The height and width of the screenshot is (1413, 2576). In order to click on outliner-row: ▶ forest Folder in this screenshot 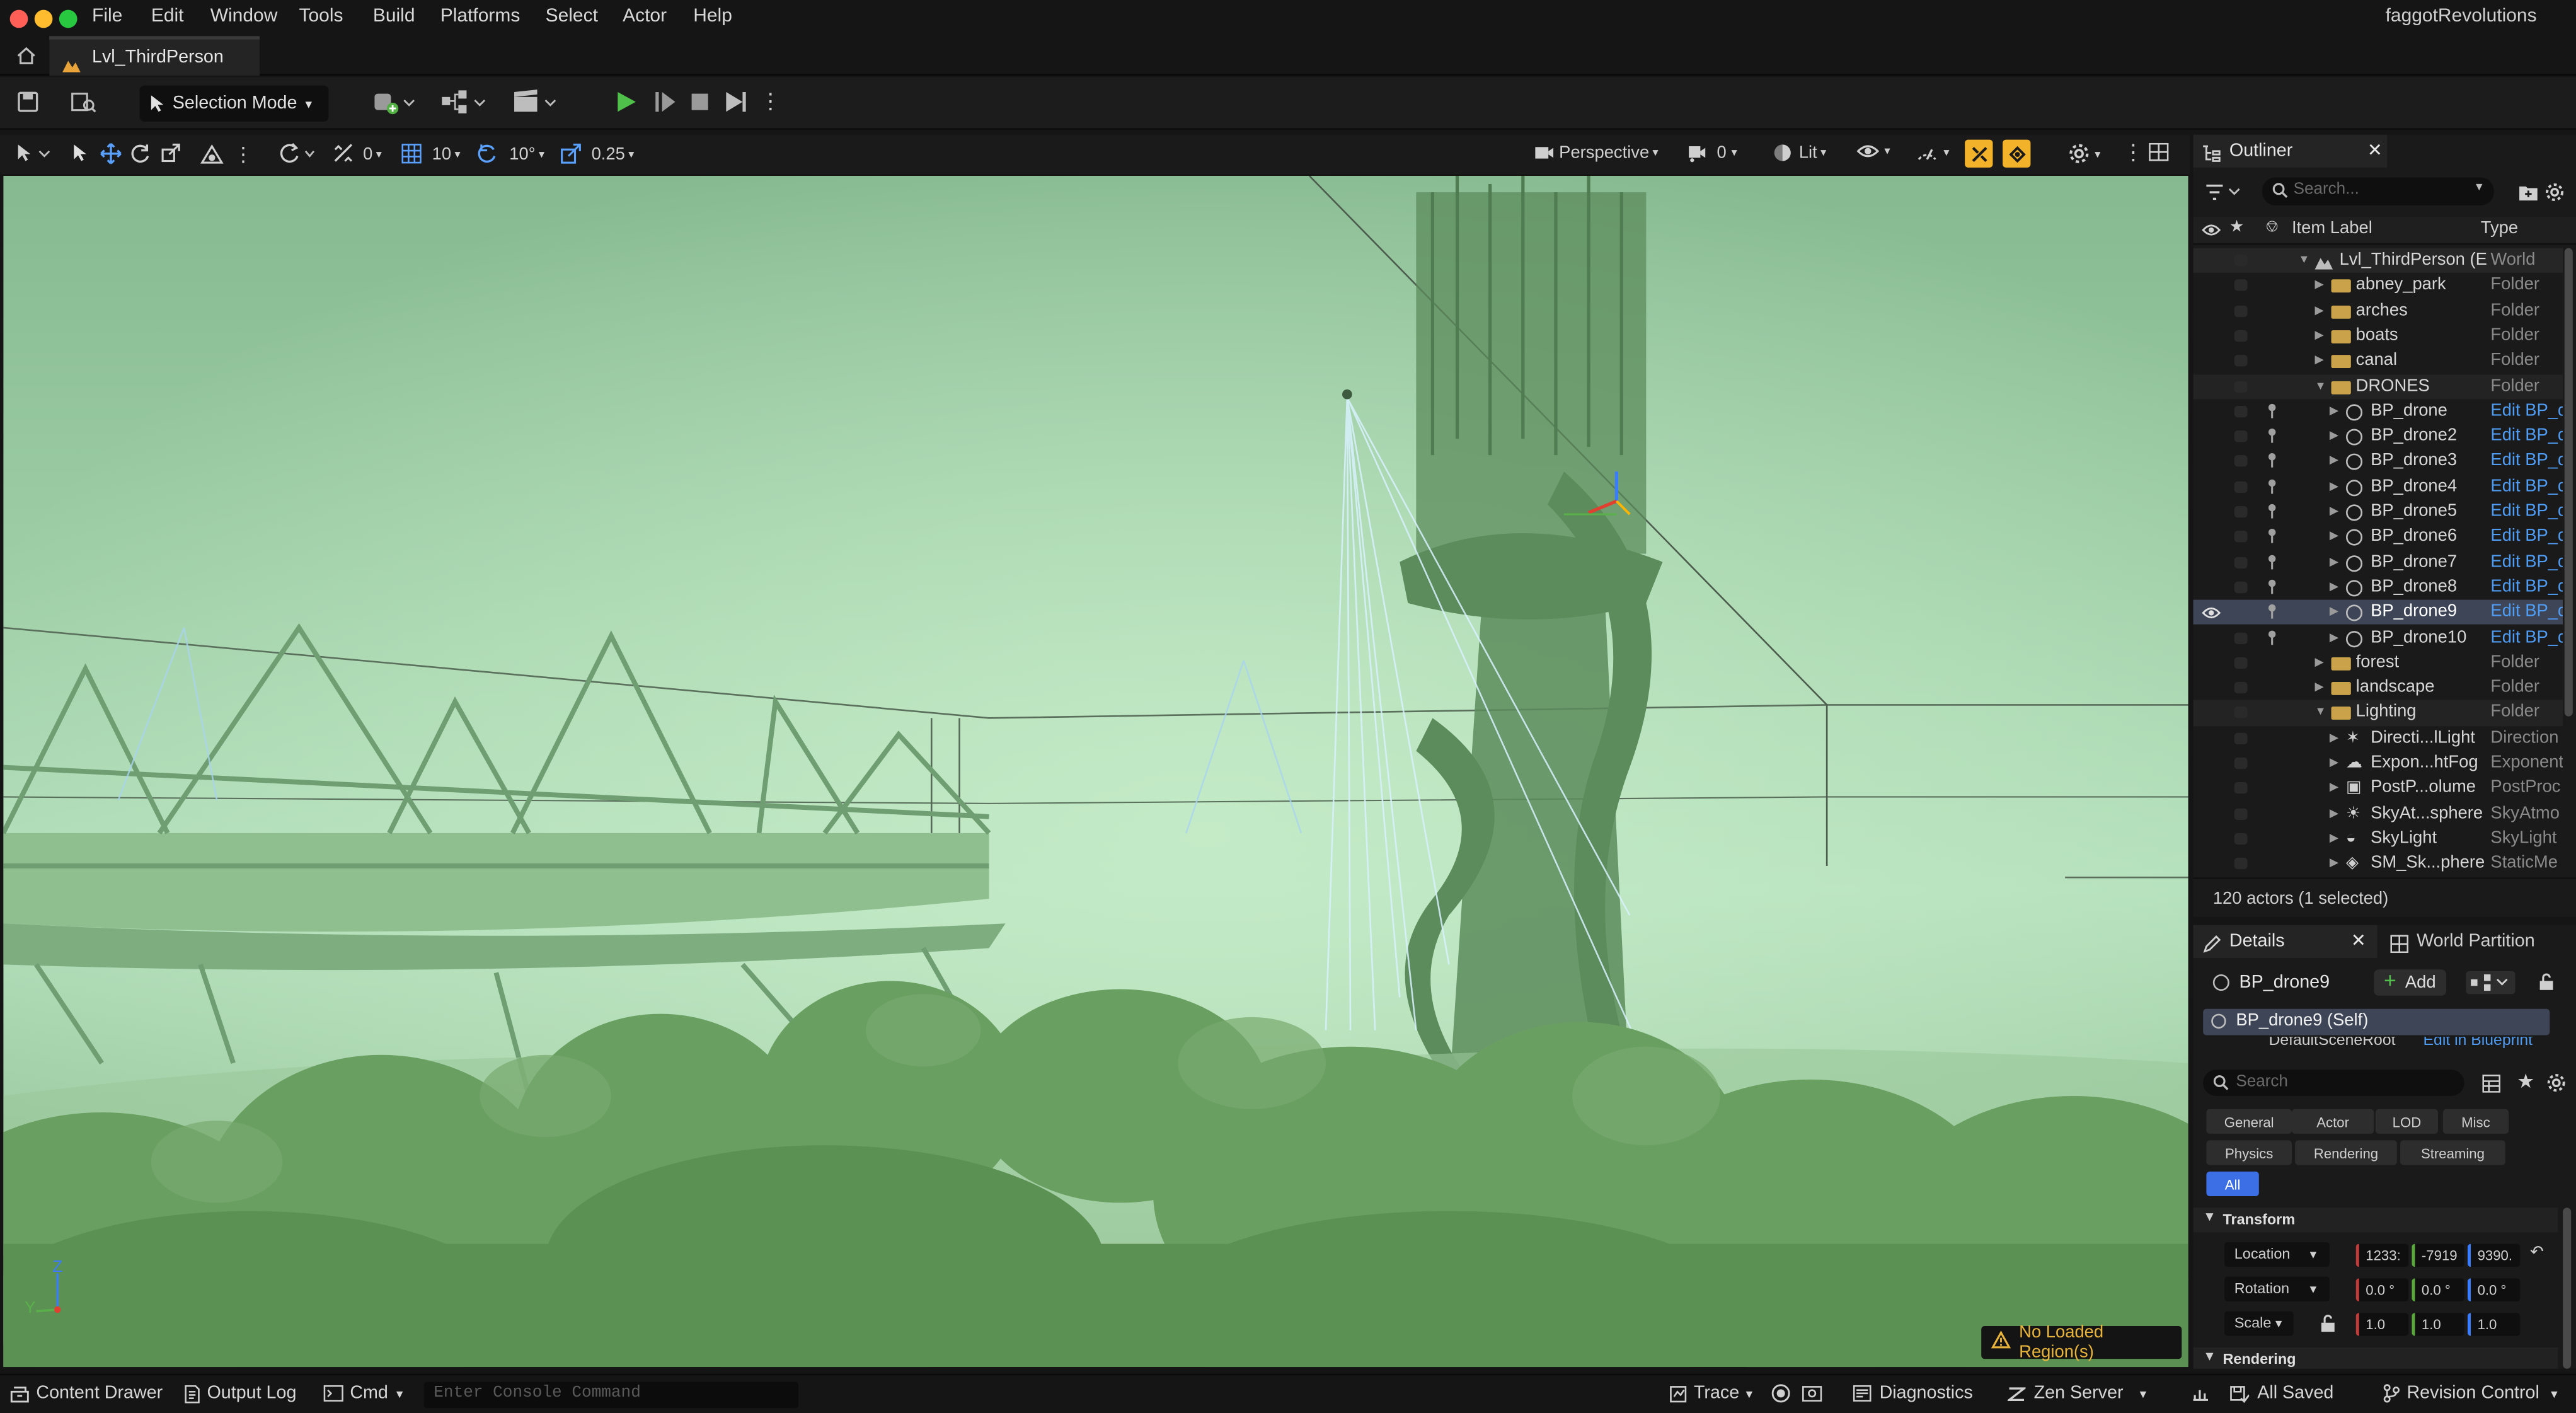, I will do `click(2378, 663)`.